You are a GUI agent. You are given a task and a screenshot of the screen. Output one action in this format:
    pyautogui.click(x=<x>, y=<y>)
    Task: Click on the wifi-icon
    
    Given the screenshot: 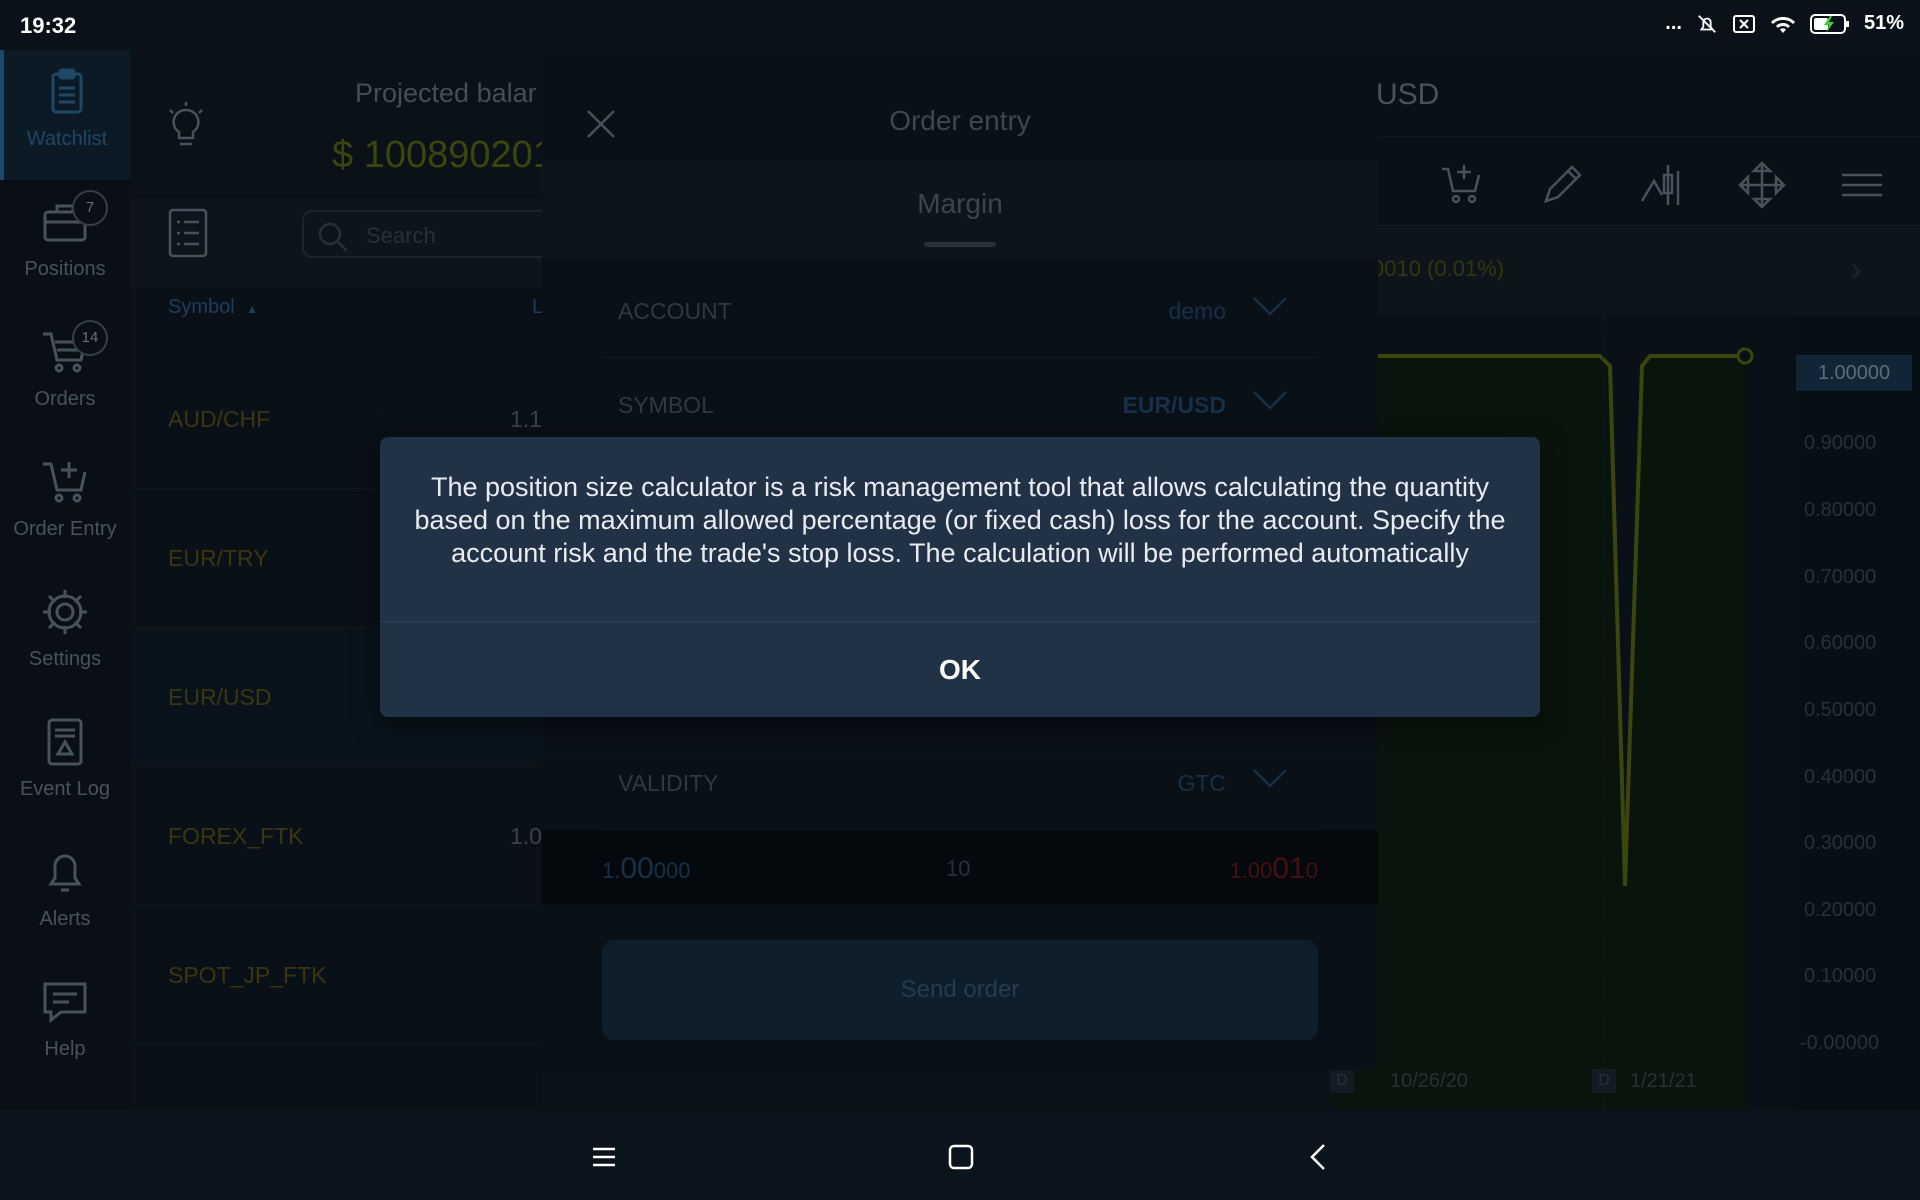 What is the action you would take?
    pyautogui.click(x=1782, y=24)
    